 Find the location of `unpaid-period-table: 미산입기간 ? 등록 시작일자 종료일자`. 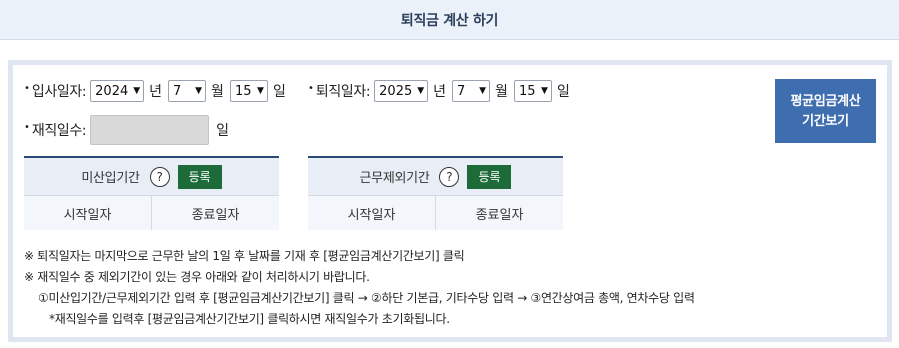

unpaid-period-table: 미산입기간 ? 등록 시작일자 종료일자 is located at coordinates (151, 193).